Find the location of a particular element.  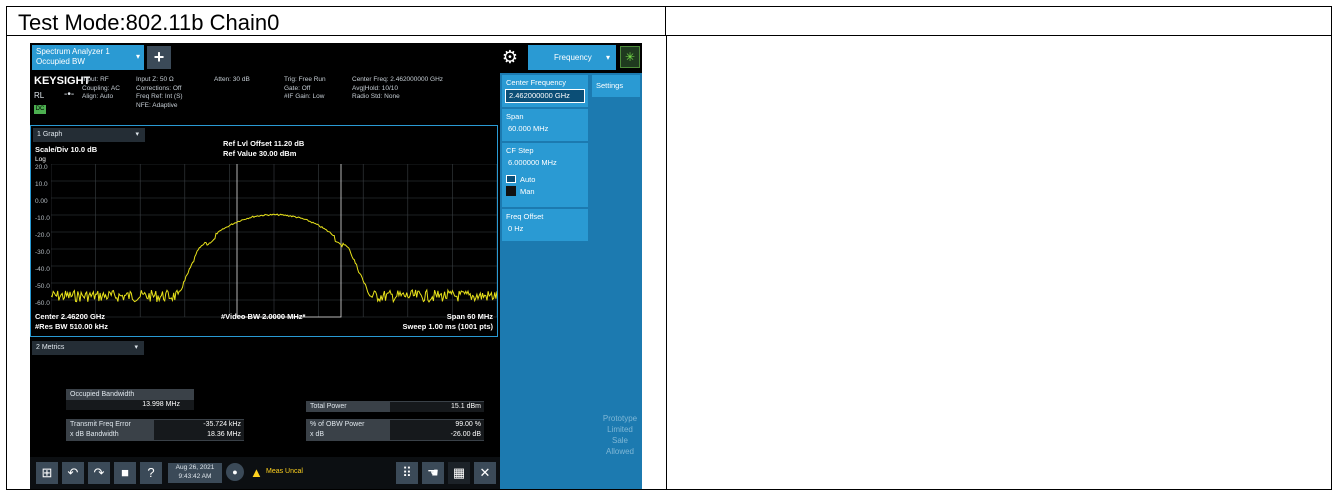

empty-header-cell is located at coordinates (999, 21).